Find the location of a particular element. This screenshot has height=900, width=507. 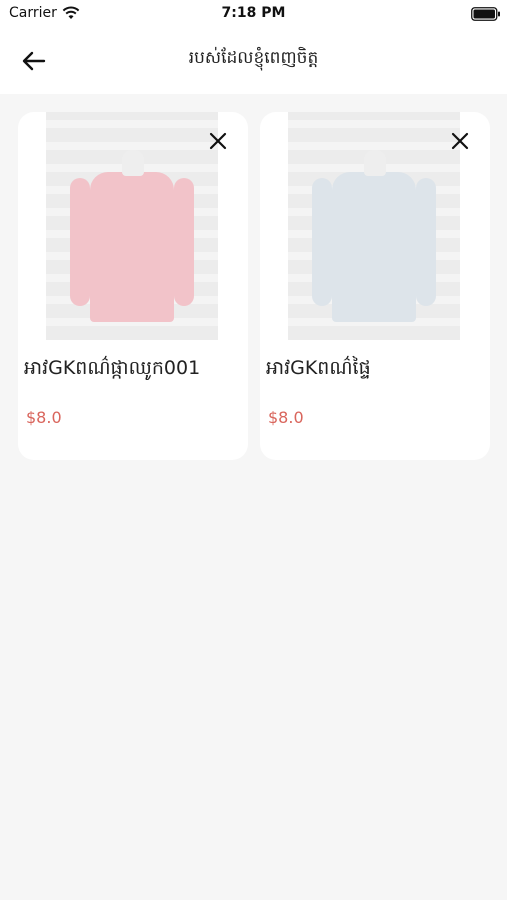

product-name: អាវGKពណ៌ផ្ទៃ is located at coordinates (318, 370).